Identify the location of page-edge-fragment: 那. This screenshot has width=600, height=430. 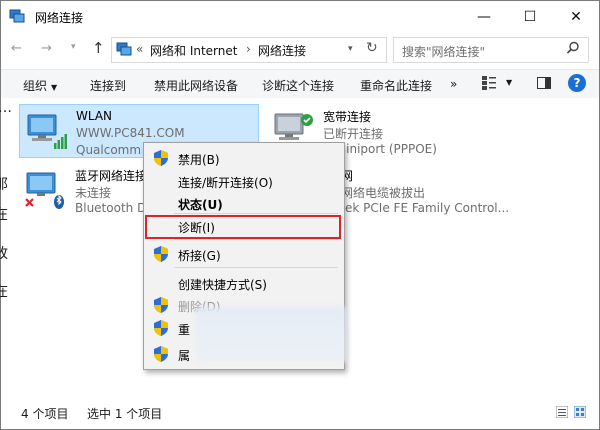
(4, 185).